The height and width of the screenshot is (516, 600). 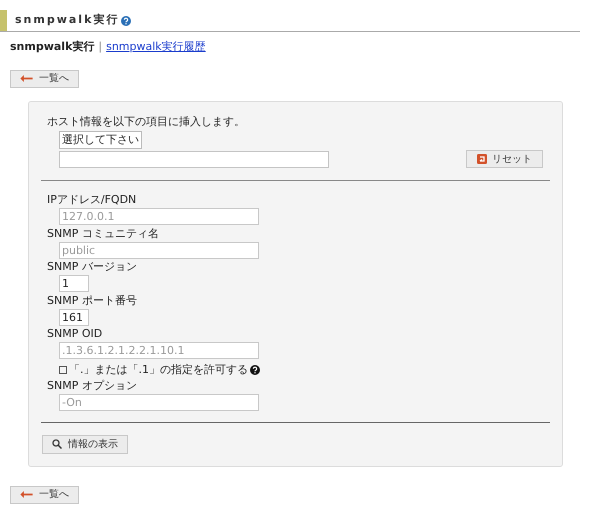 What do you see at coordinates (159, 350) in the screenshot?
I see `input-field: .1.3.6.1.2.1.2.2.1.10.1` at bounding box center [159, 350].